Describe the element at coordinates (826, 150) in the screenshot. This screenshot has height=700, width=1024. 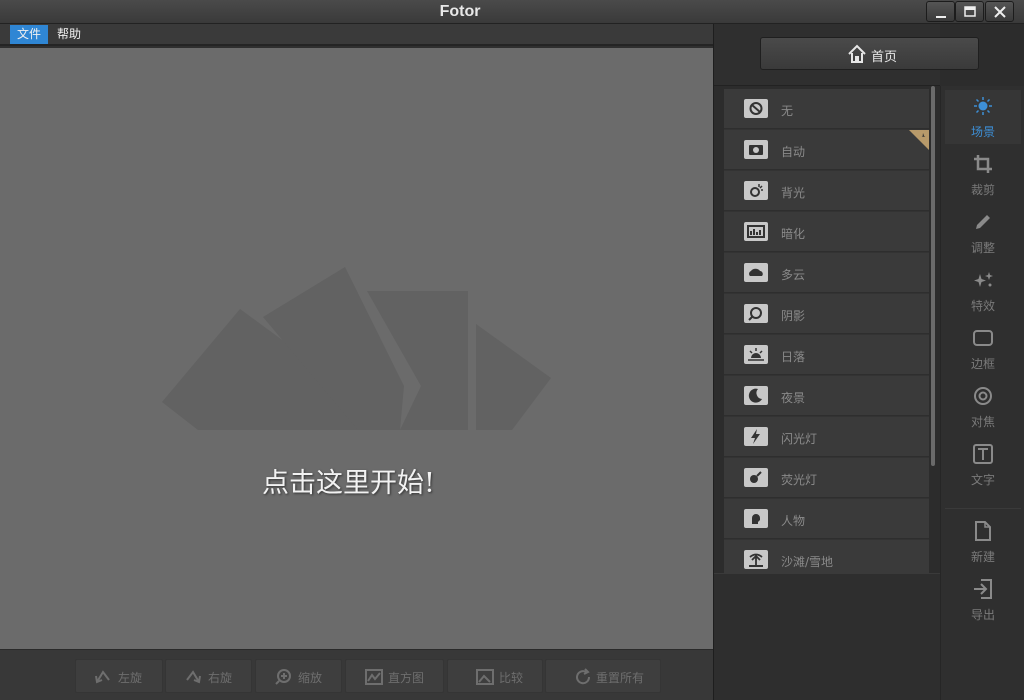
I see `scene-item-auto: 自动` at that location.